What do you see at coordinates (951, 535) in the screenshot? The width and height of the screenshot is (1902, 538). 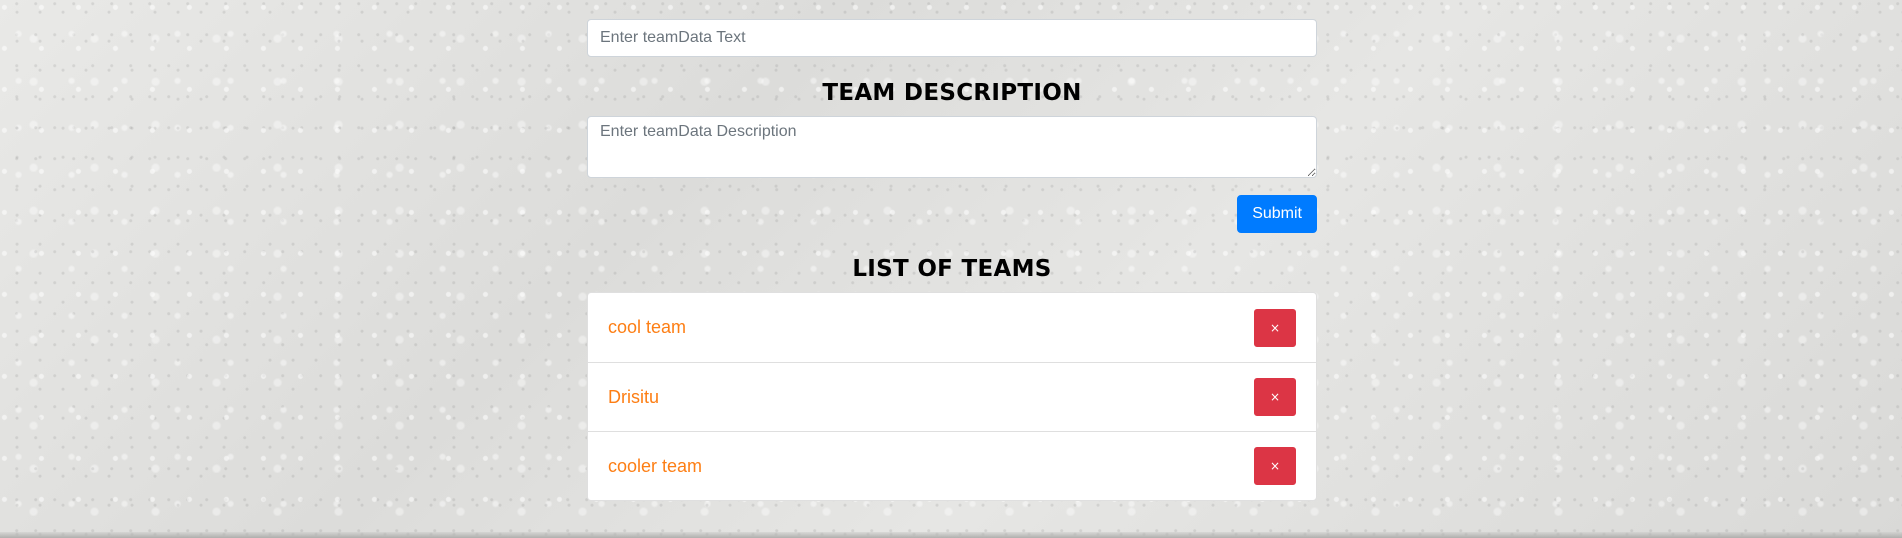 I see `bottom-edge` at bounding box center [951, 535].